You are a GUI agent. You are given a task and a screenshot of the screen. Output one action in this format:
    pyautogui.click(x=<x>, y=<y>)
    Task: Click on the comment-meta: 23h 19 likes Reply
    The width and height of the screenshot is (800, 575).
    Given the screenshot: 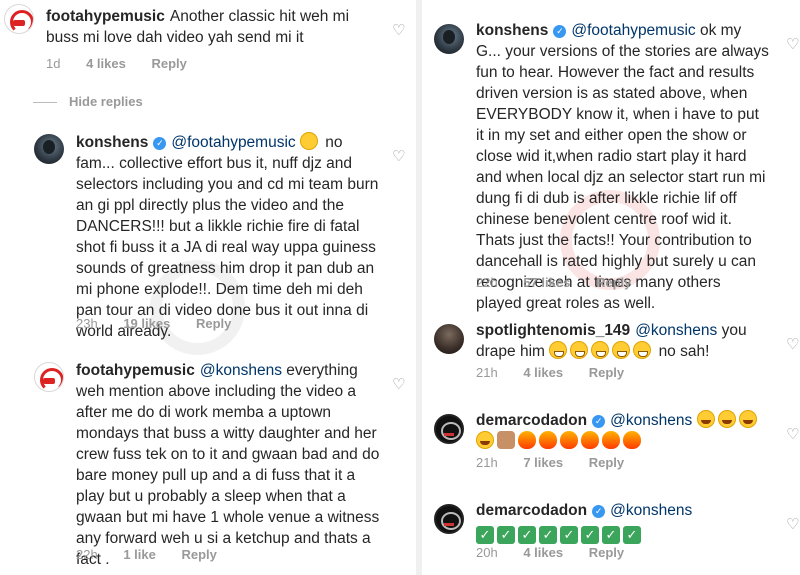 What is the action you would take?
    pyautogui.click(x=164, y=323)
    